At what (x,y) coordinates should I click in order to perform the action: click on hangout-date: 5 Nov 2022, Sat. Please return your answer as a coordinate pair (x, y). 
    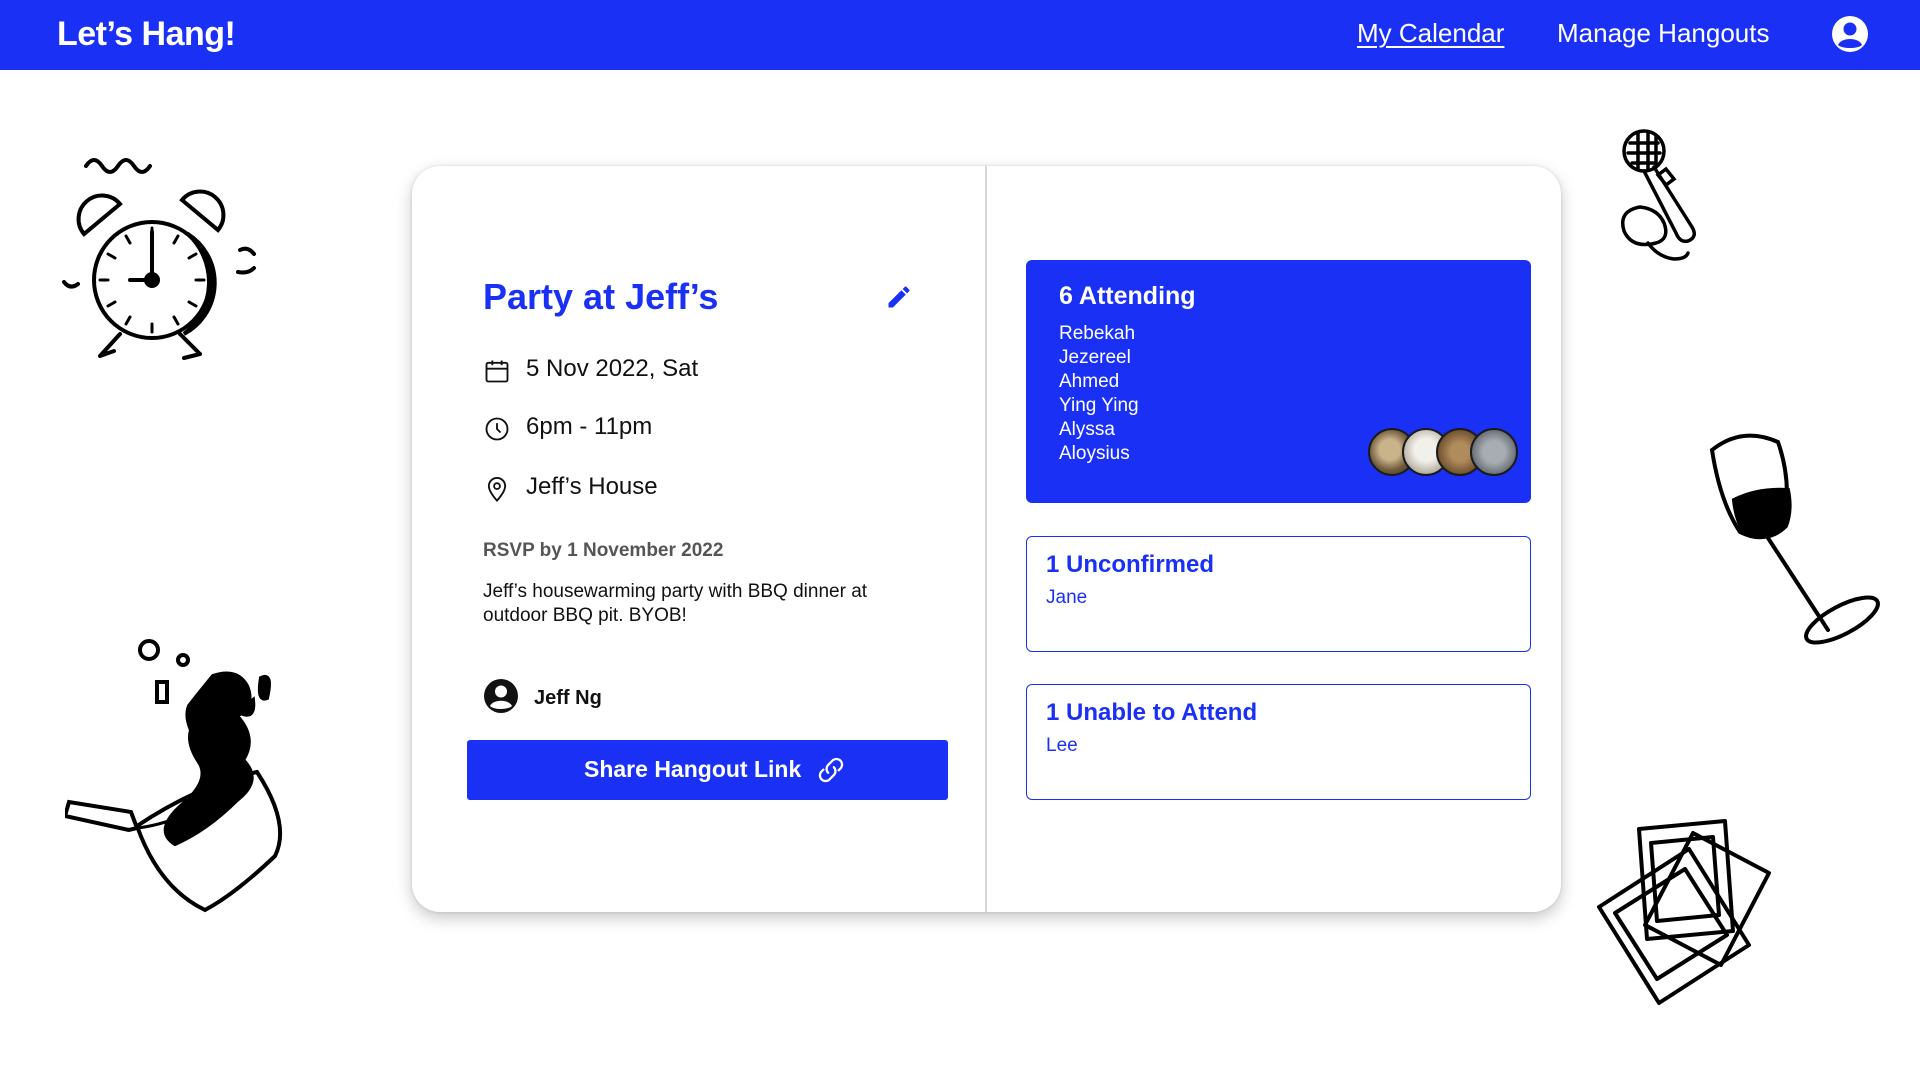
    Looking at the image, I should click on (612, 368).